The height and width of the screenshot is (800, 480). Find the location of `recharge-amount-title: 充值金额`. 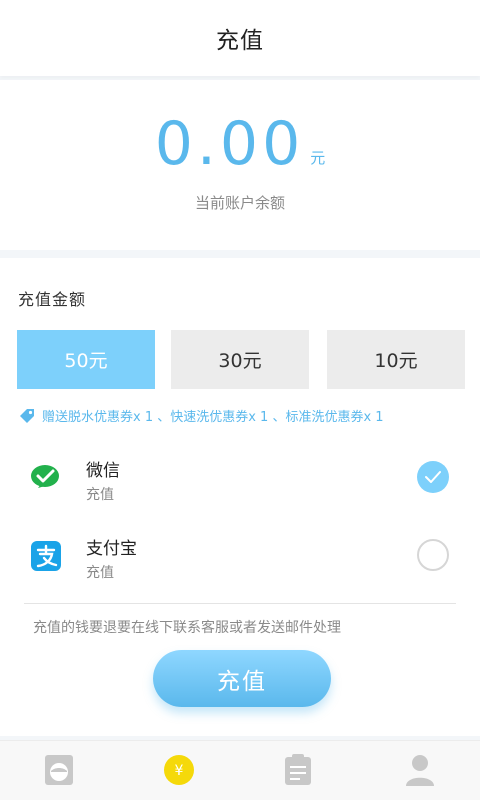

recharge-amount-title: 充值金额 is located at coordinates (52, 299).